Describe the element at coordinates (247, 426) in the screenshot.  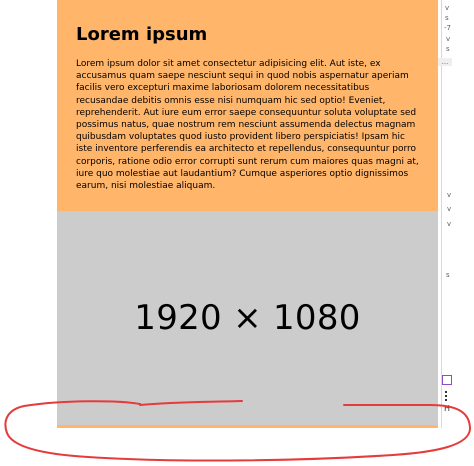
I see `card-footer-strip` at that location.